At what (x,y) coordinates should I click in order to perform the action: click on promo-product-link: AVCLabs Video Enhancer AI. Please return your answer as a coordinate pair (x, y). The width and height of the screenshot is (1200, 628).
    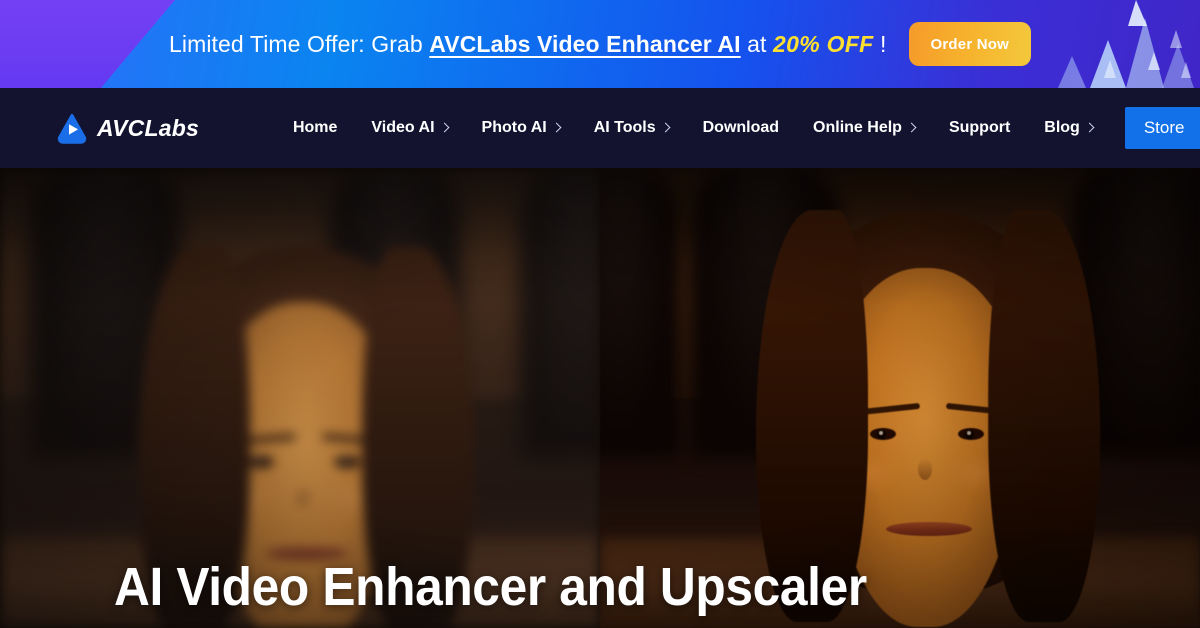
    Looking at the image, I should click on (584, 44).